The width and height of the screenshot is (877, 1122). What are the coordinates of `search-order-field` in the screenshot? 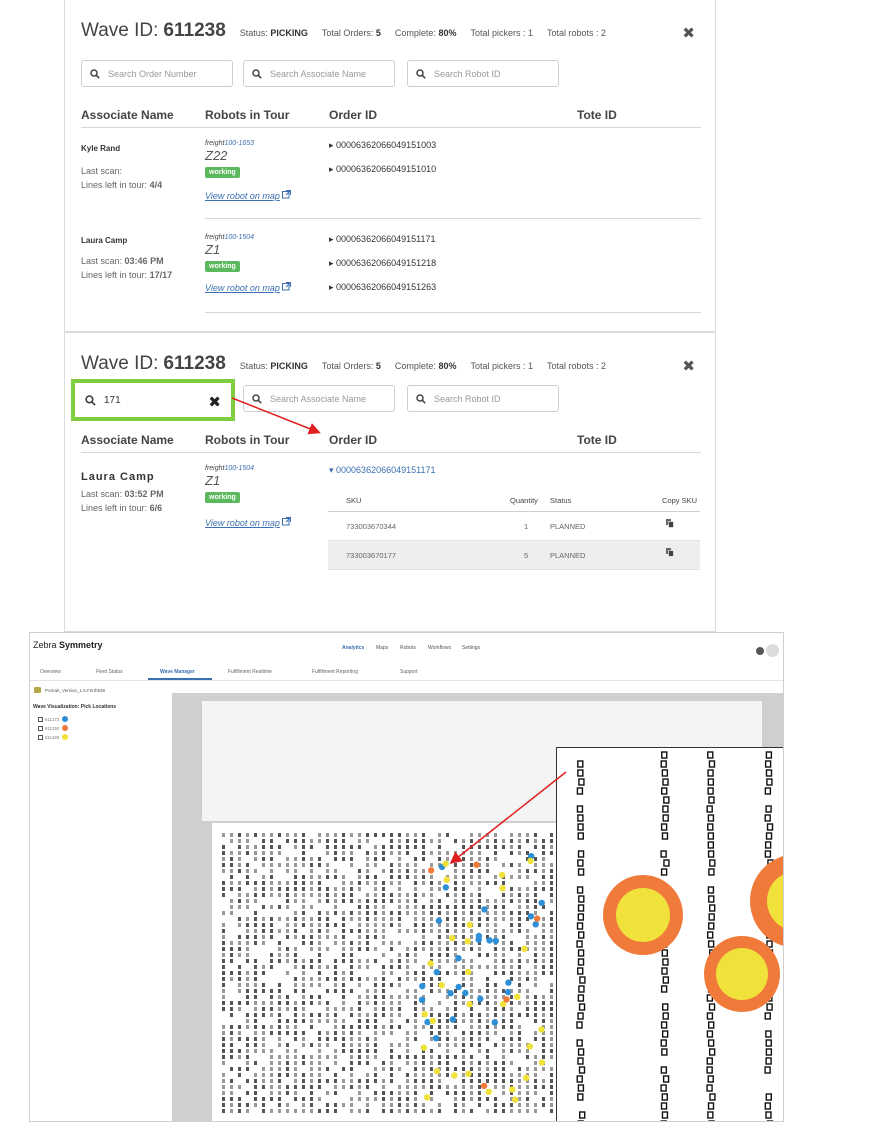 It's located at (157, 73).